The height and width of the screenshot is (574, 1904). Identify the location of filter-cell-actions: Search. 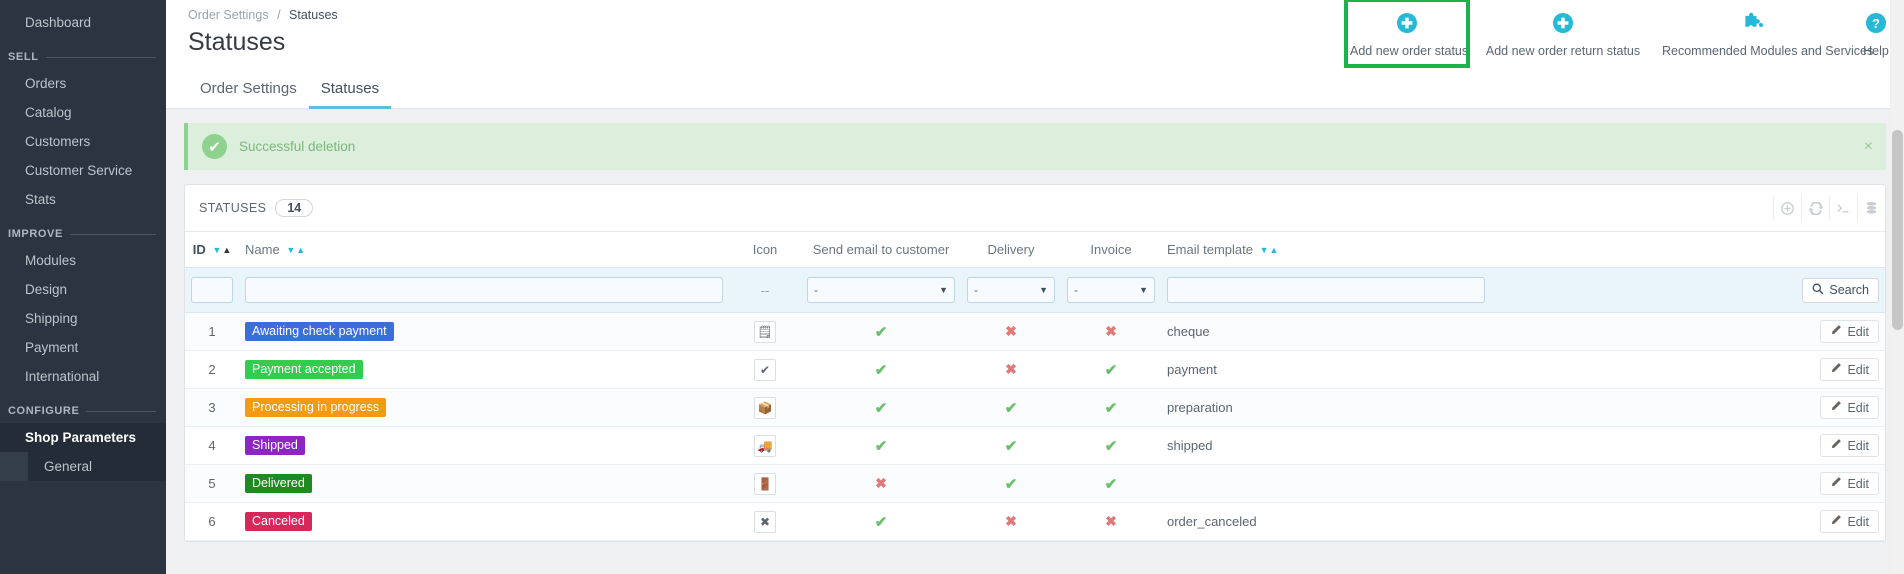
(1688, 290).